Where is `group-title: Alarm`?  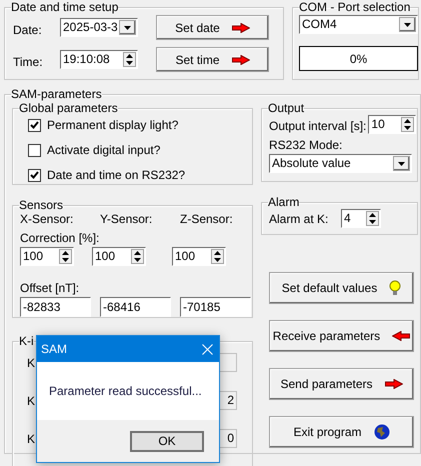 group-title: Alarm is located at coordinates (284, 202).